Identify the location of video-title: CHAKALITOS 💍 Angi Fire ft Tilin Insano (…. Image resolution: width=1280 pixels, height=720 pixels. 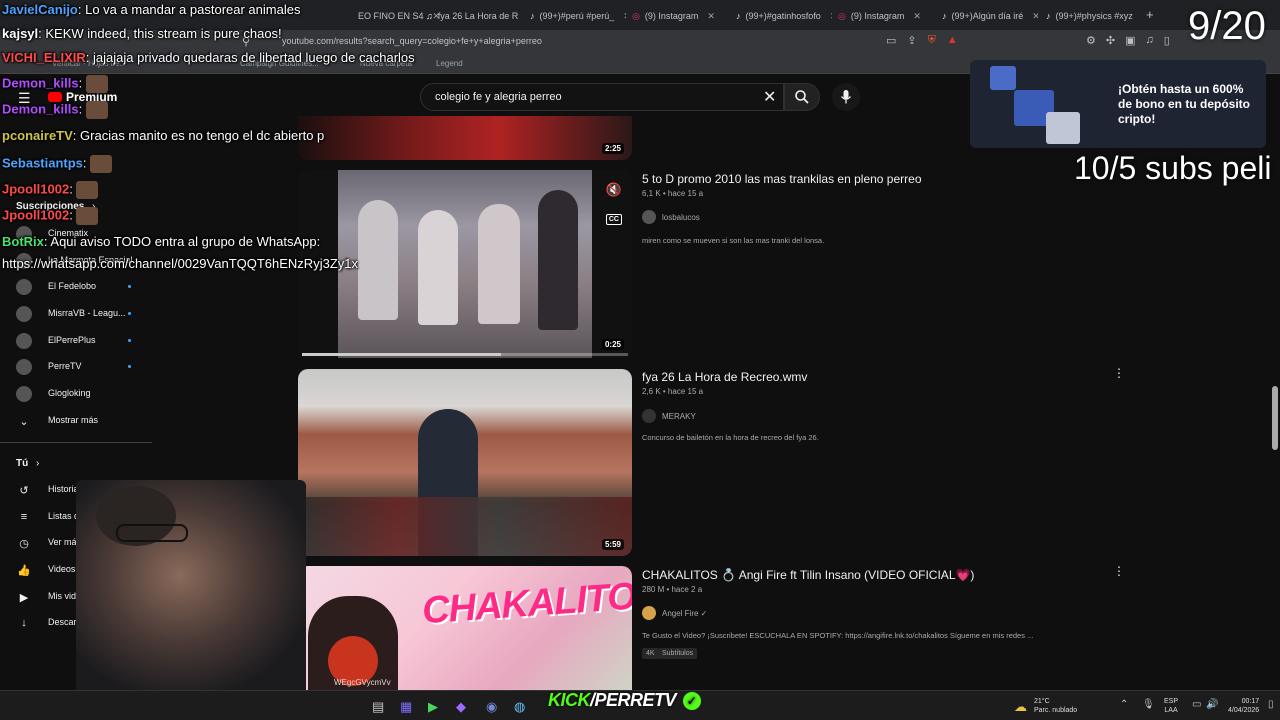
(808, 575).